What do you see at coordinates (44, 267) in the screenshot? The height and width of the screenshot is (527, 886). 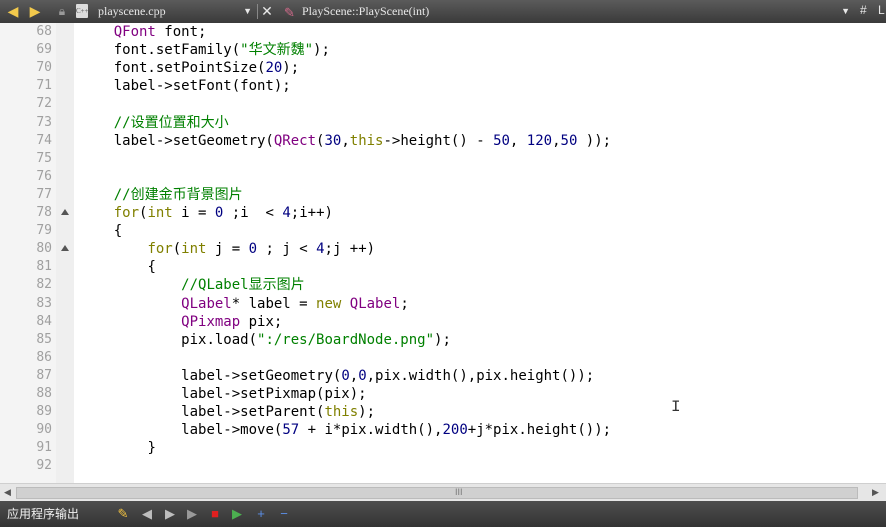 I see `line-number: 81` at bounding box center [44, 267].